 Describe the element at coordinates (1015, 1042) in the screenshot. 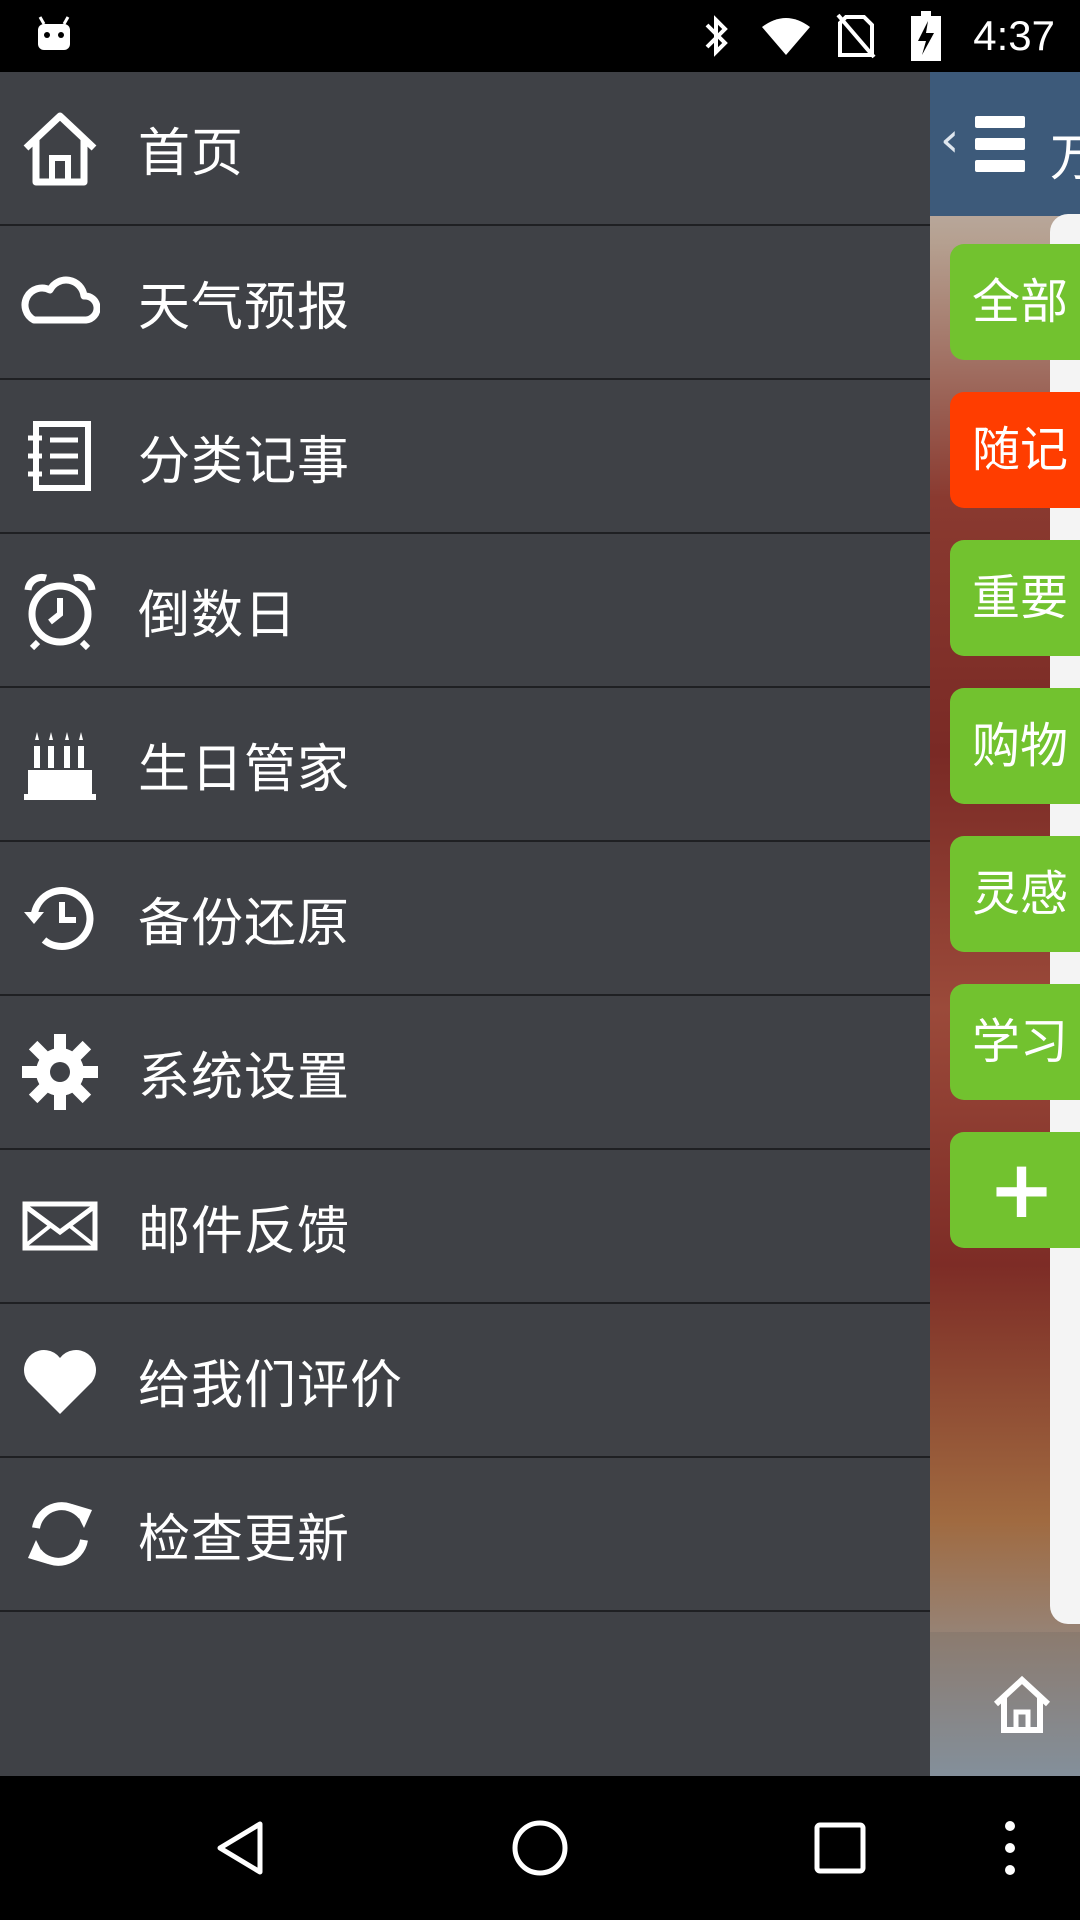

I see `category-tab-study: 学习` at that location.